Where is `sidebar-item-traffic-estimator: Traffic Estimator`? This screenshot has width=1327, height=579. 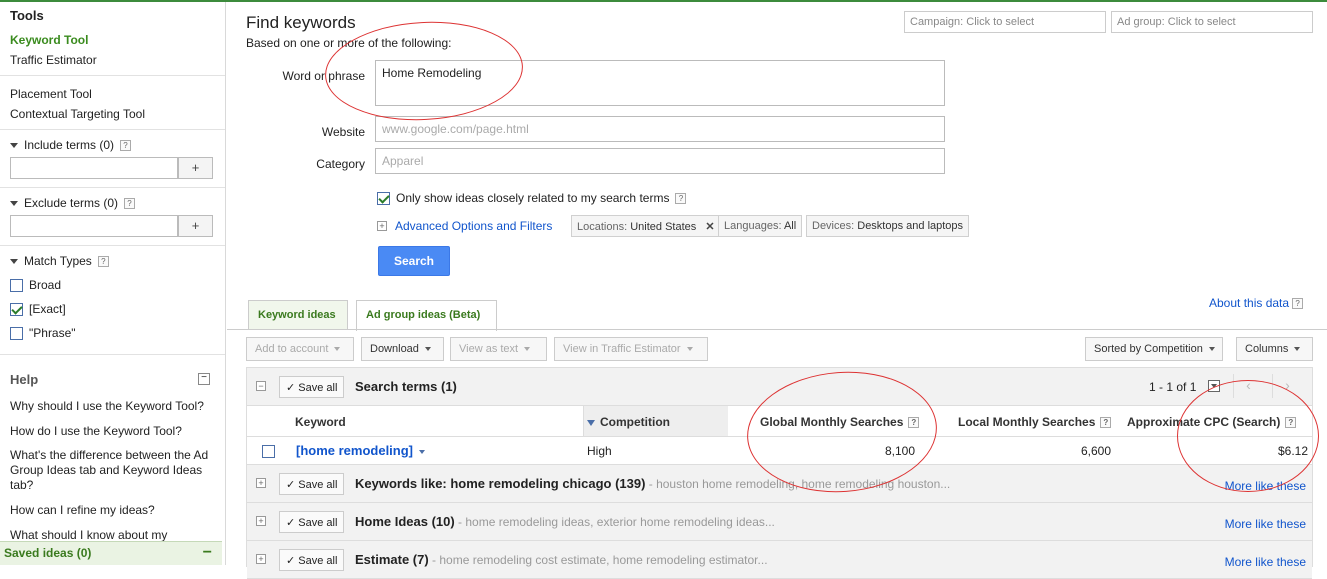
sidebar-item-traffic-estimator: Traffic Estimator is located at coordinates (53, 60).